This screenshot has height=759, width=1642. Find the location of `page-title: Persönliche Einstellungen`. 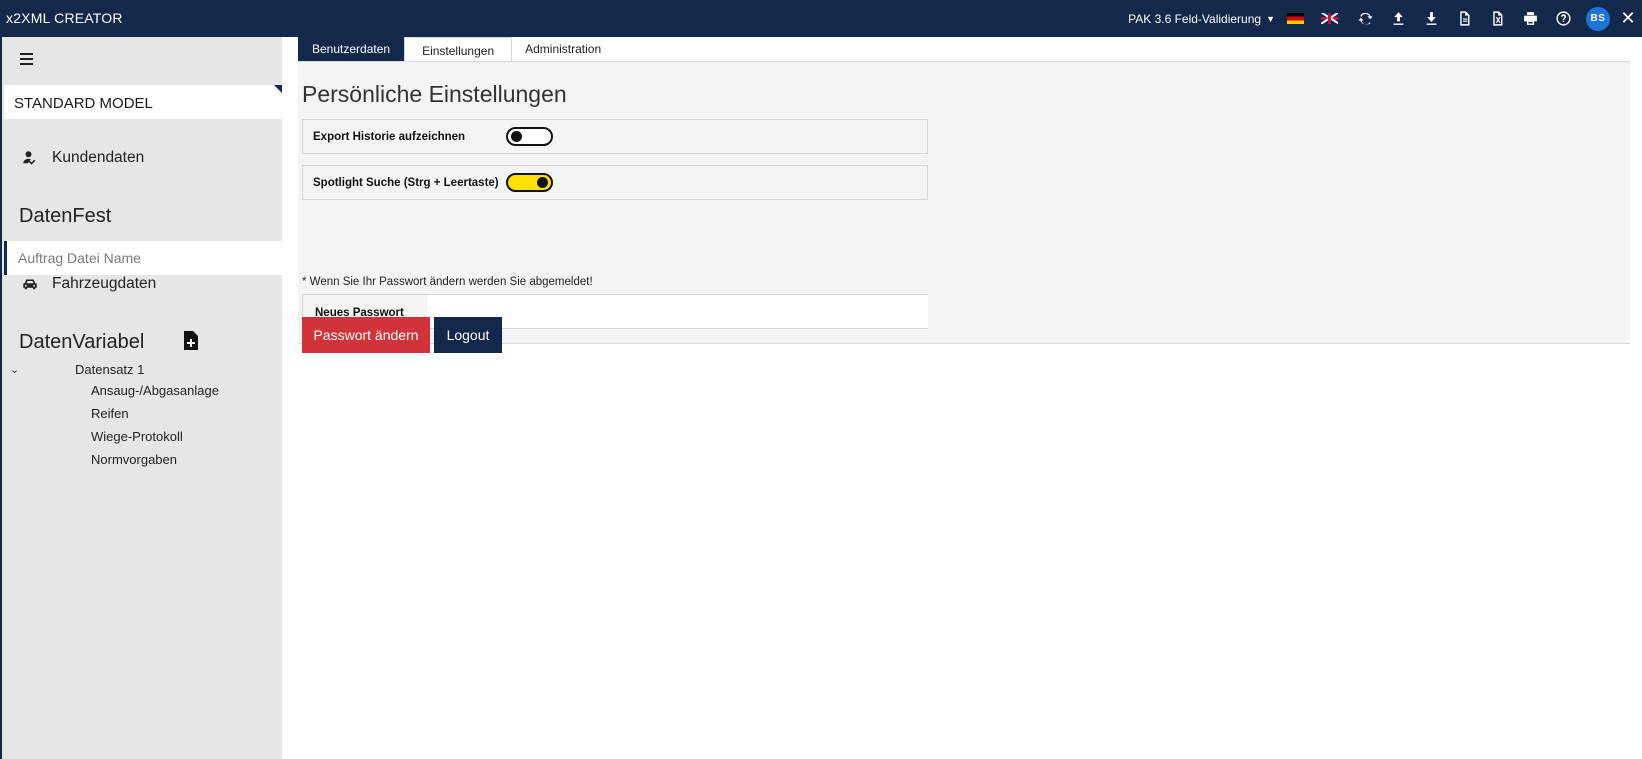

page-title: Persönliche Einstellungen is located at coordinates (434, 94).